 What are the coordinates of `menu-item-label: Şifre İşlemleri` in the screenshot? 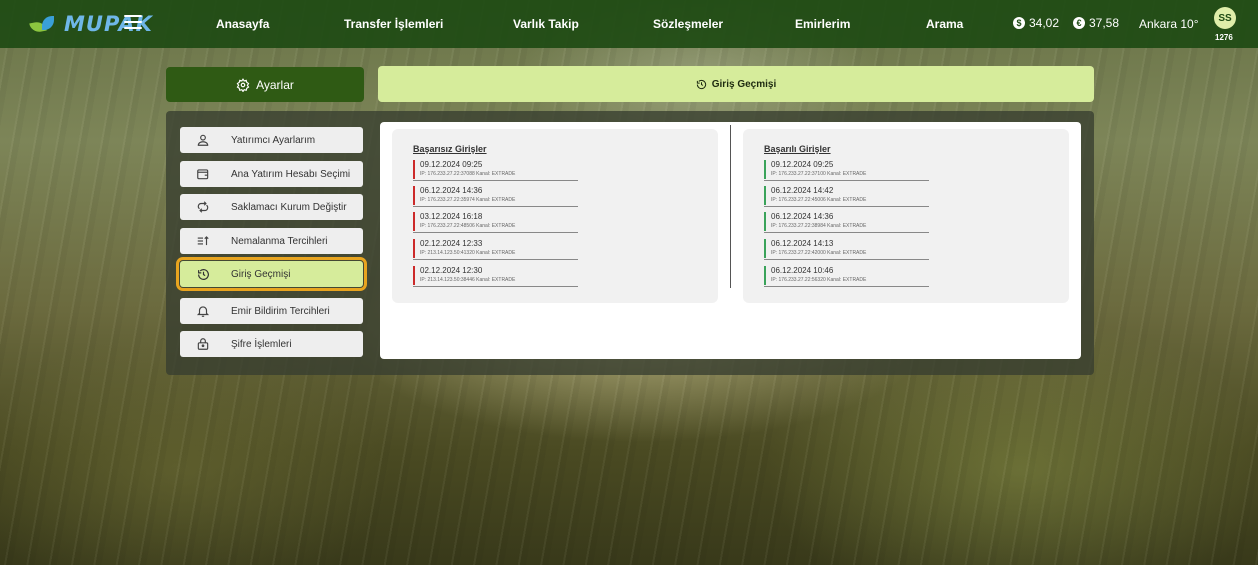 It's located at (261, 344).